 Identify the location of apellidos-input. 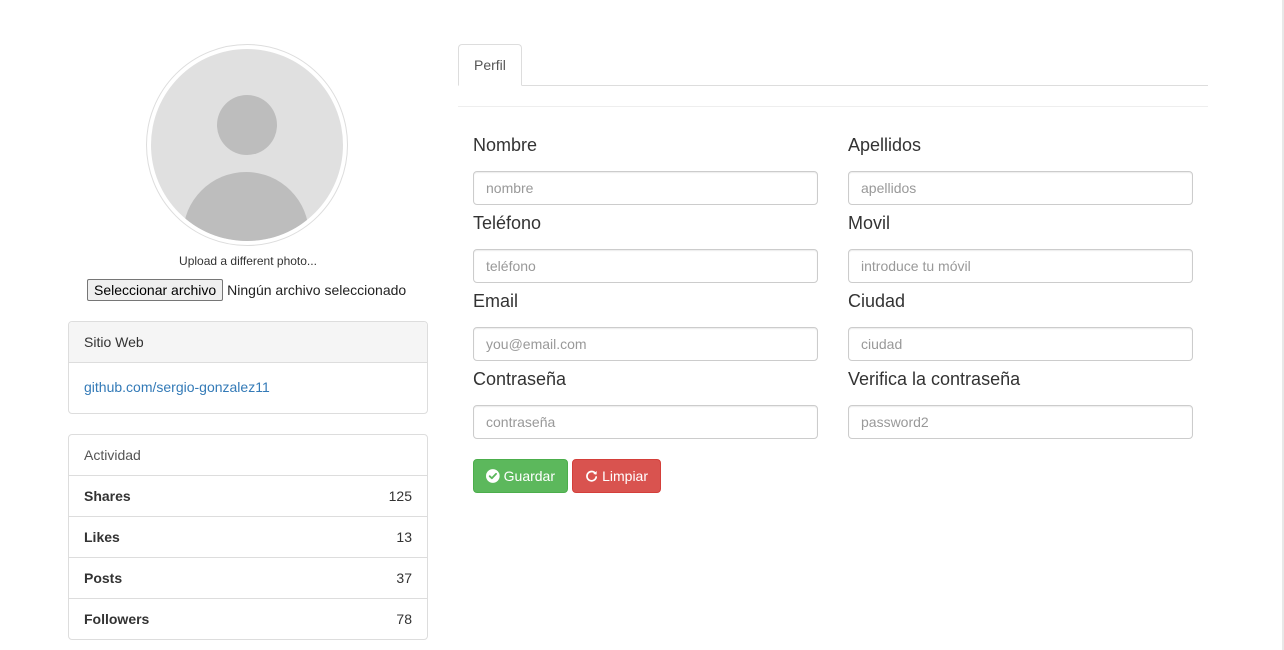
(1020, 188).